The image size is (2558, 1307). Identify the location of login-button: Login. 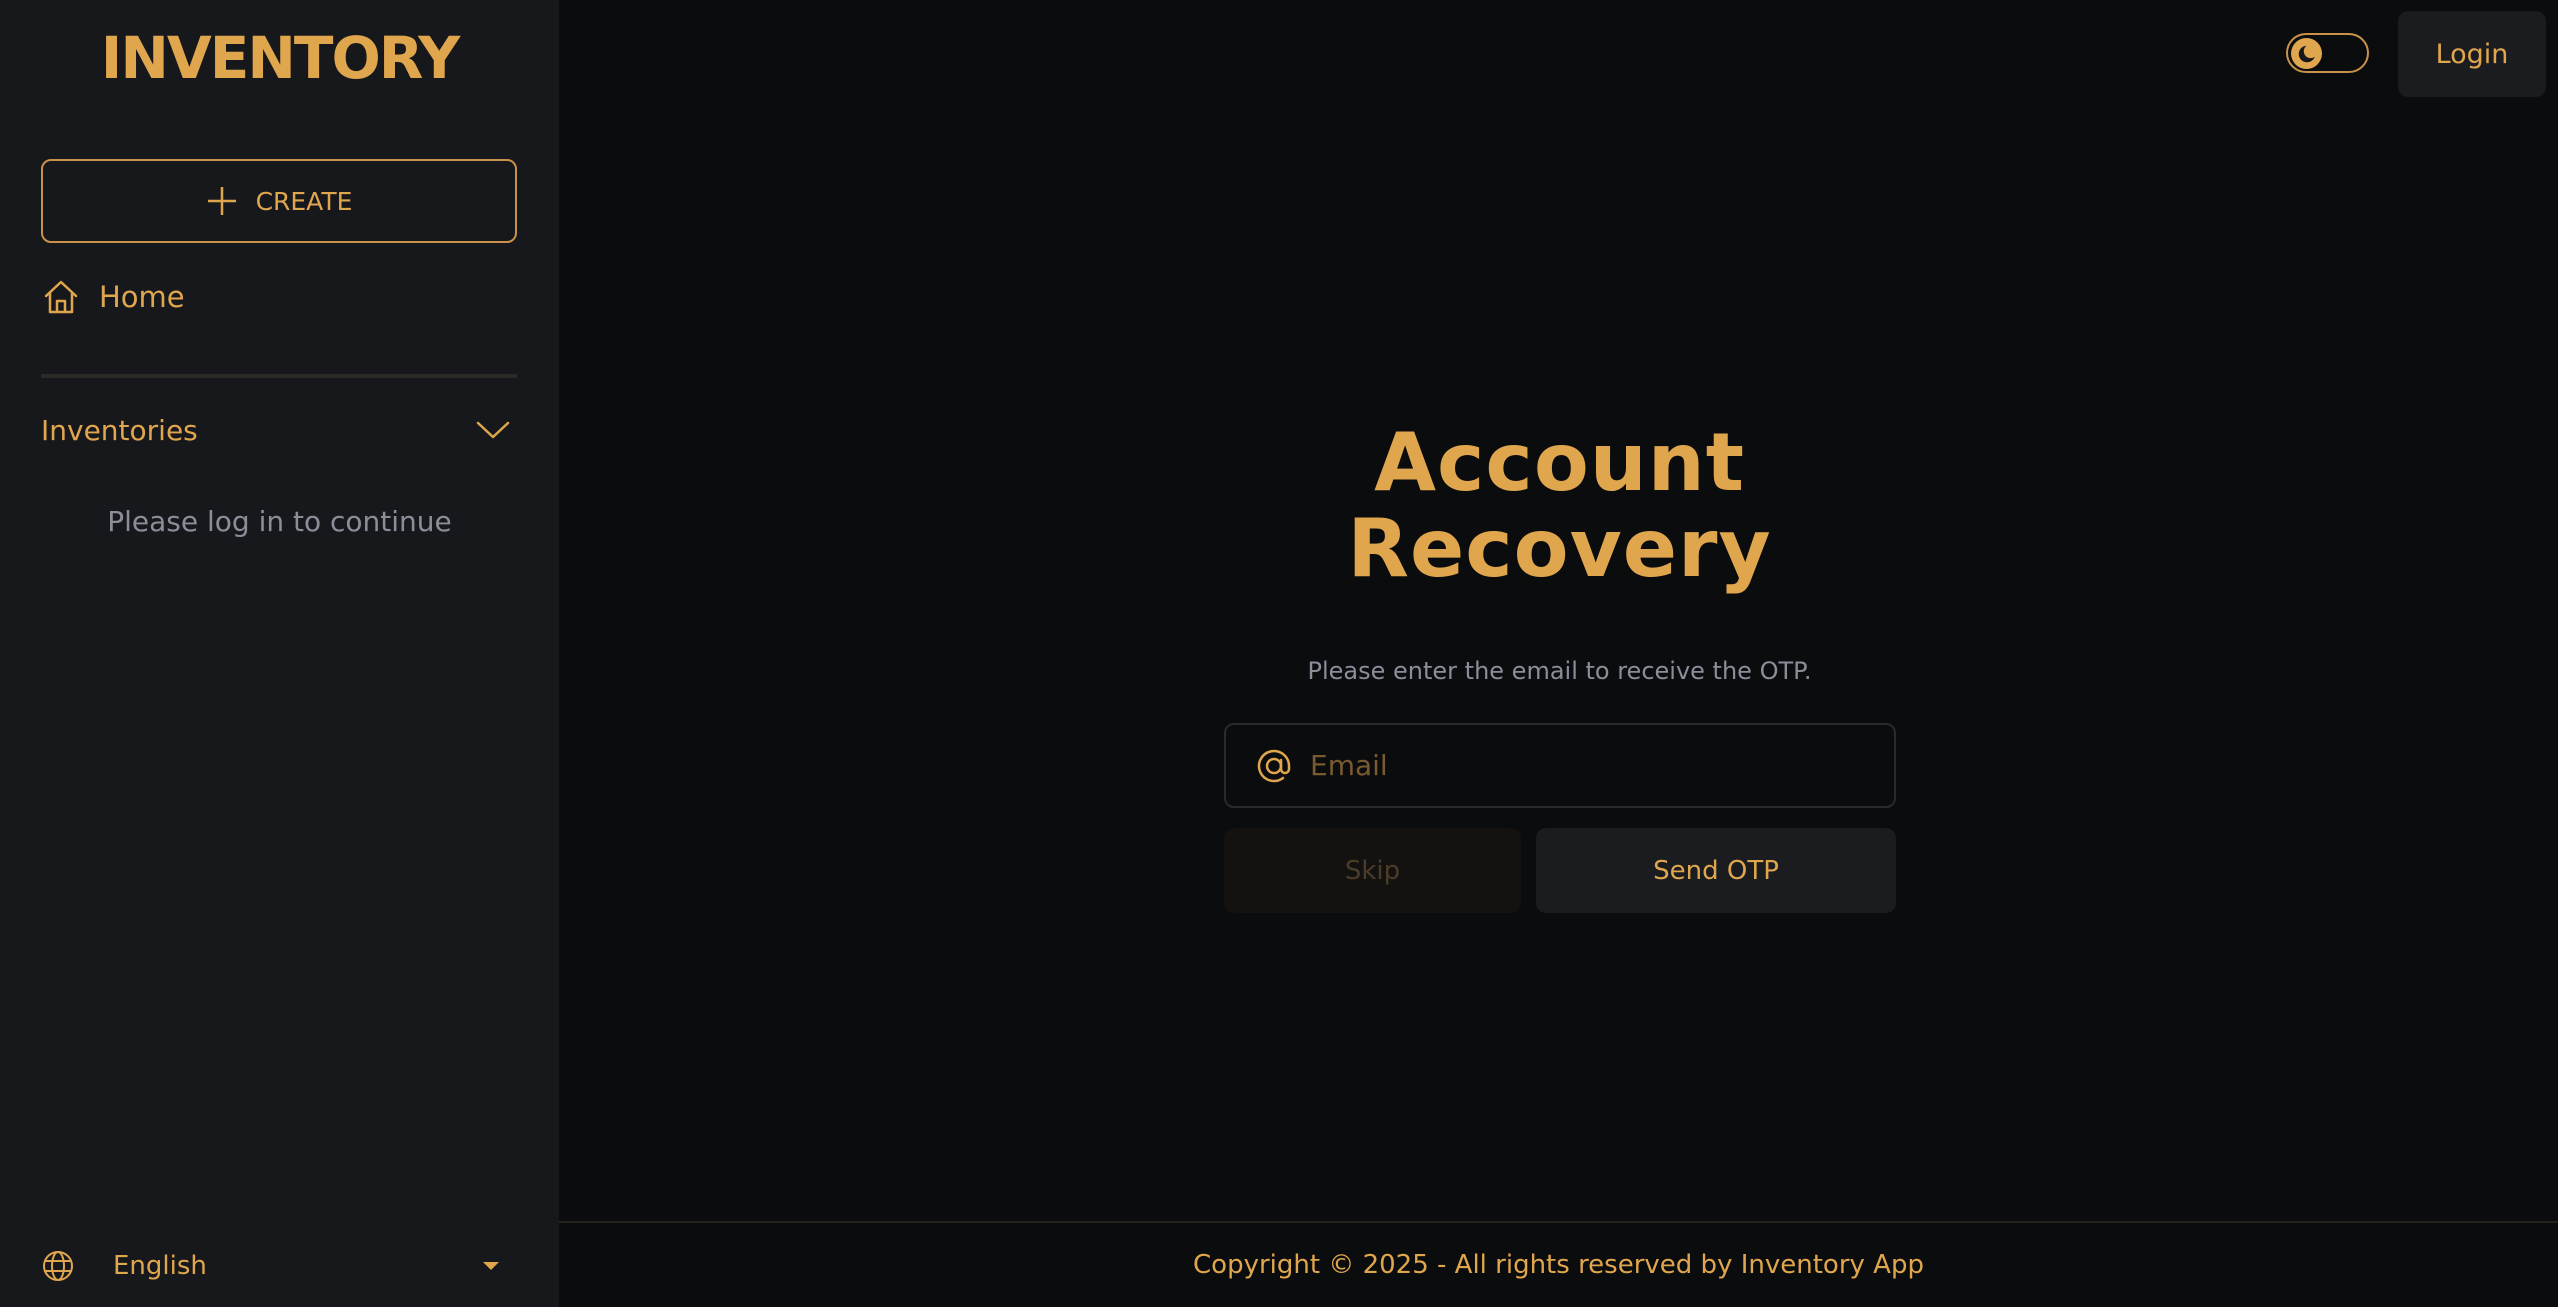
(2472, 54).